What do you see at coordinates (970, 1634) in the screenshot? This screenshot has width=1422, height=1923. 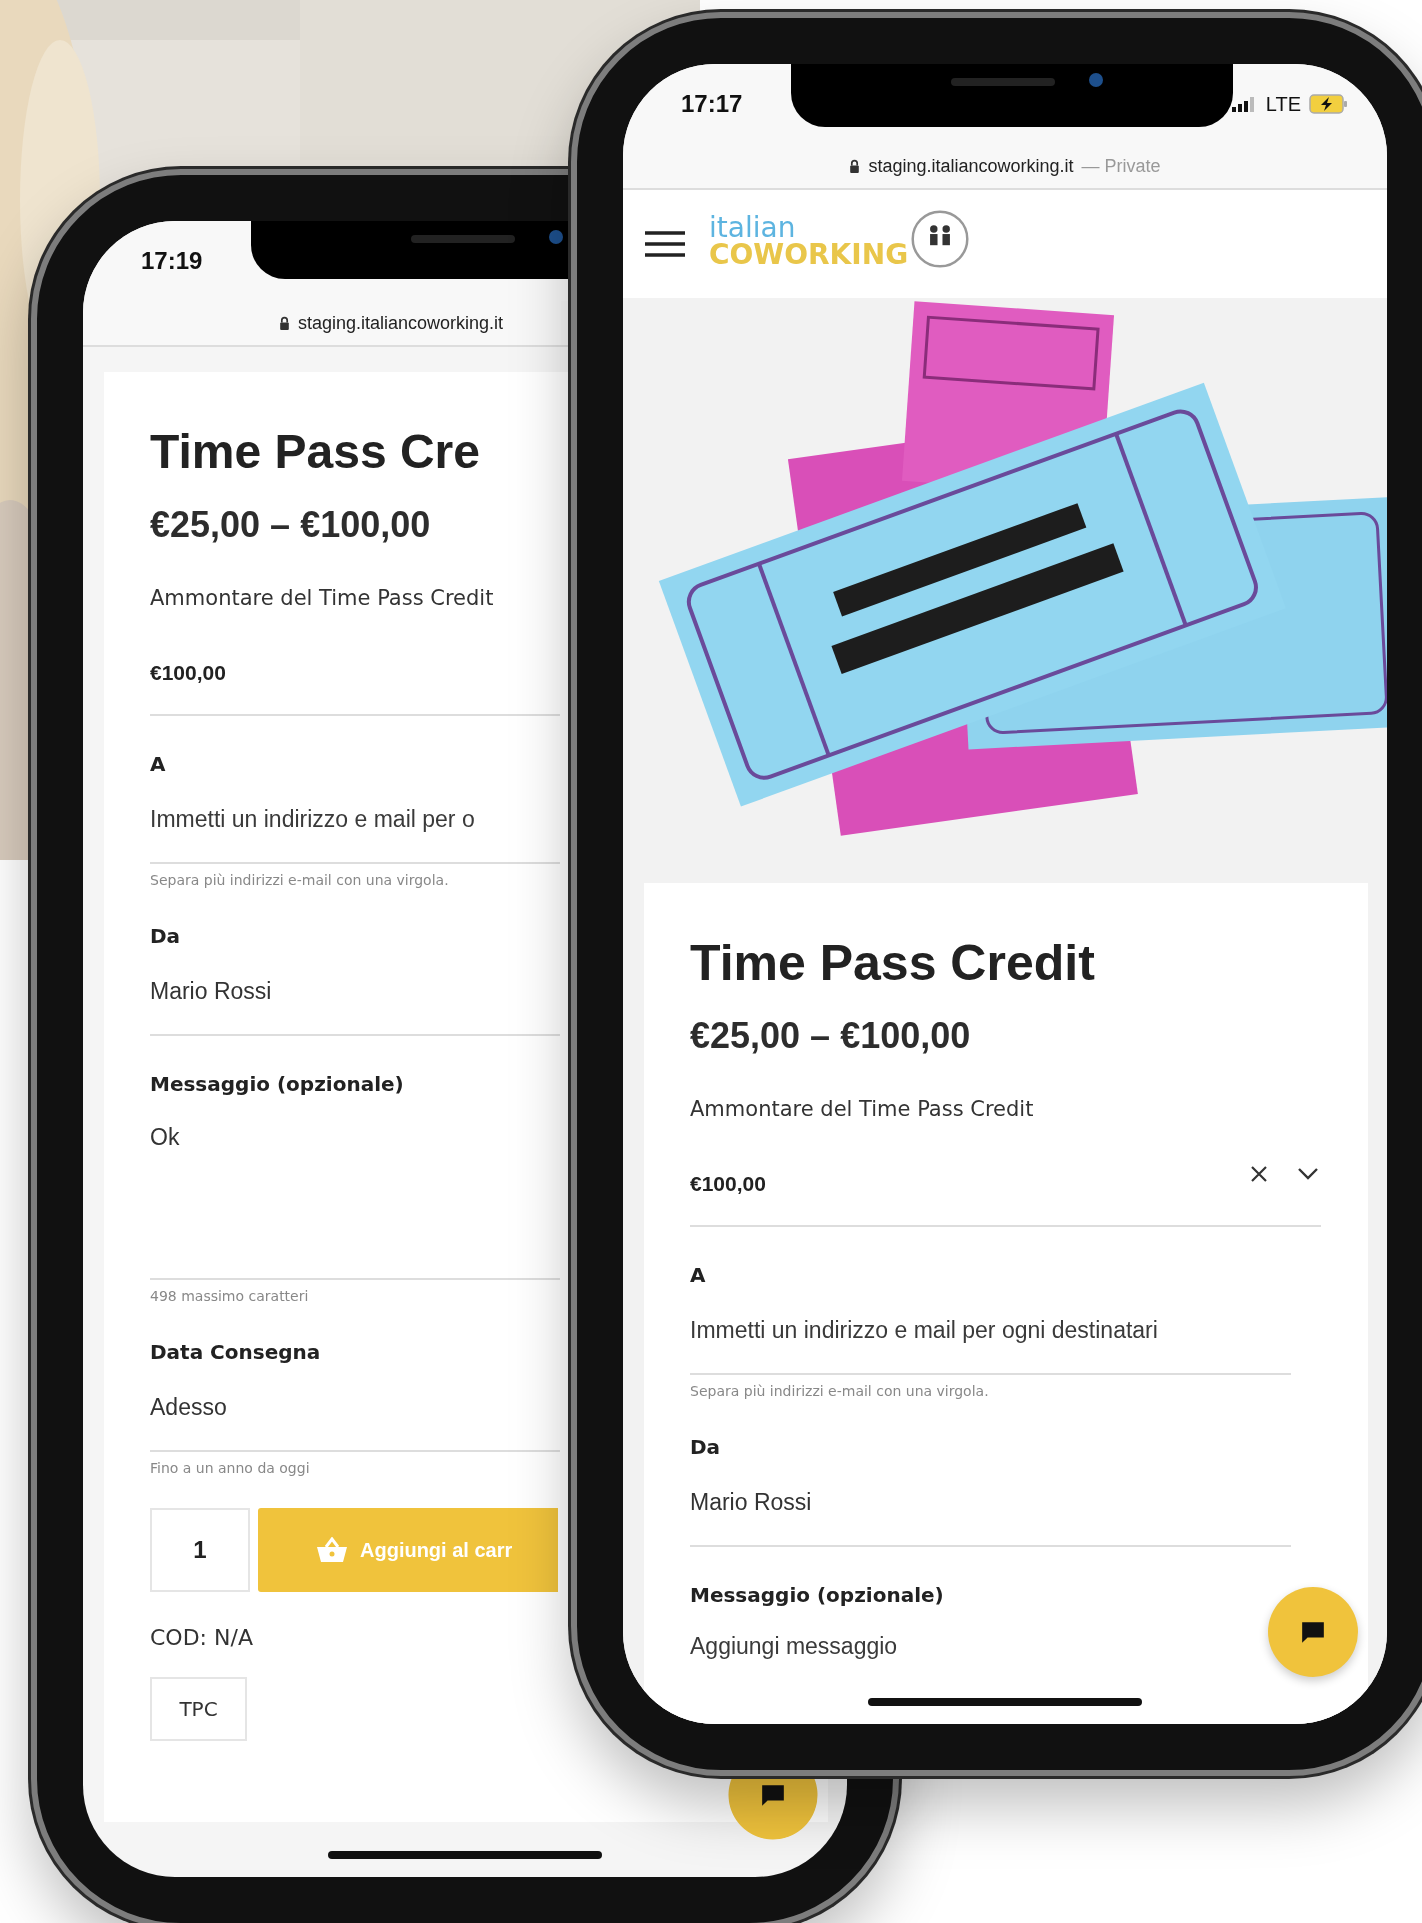 I see `input-field: Aggiungi messaggio` at bounding box center [970, 1634].